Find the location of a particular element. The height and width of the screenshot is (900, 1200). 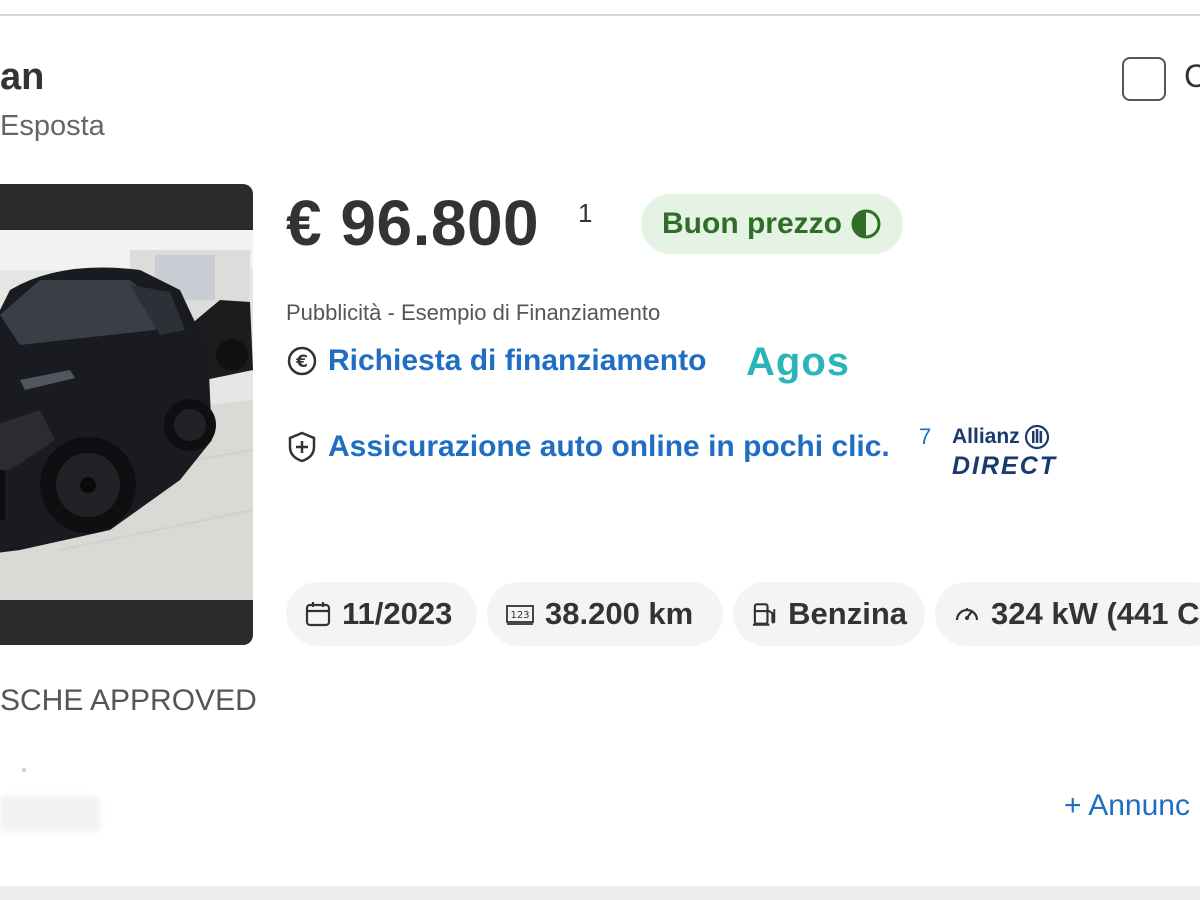

spec-value: 11/2023 is located at coordinates (397, 613).